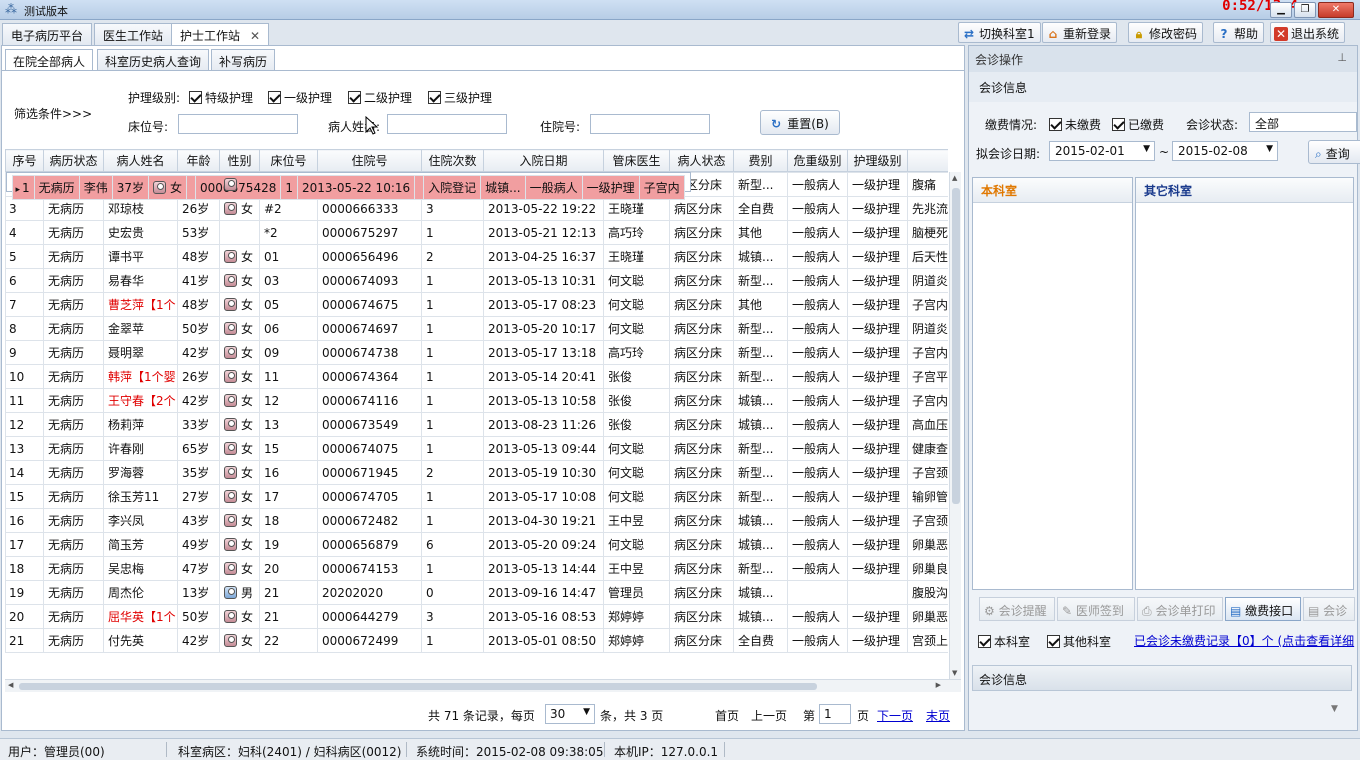  What do you see at coordinates (938, 715) in the screenshot?
I see `pager-last-link: 末页` at bounding box center [938, 715].